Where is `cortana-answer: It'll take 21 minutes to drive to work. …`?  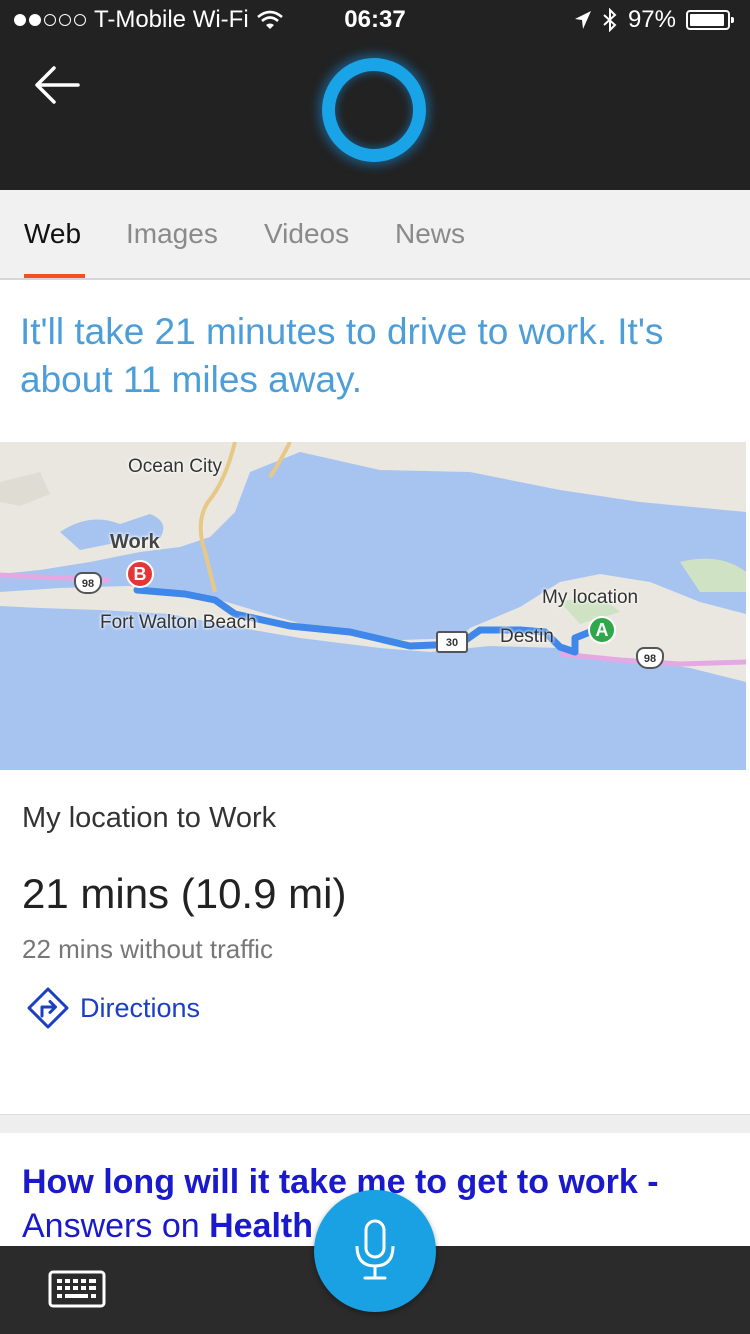 cortana-answer: It'll take 21 minutes to drive to work. … is located at coordinates (342, 355).